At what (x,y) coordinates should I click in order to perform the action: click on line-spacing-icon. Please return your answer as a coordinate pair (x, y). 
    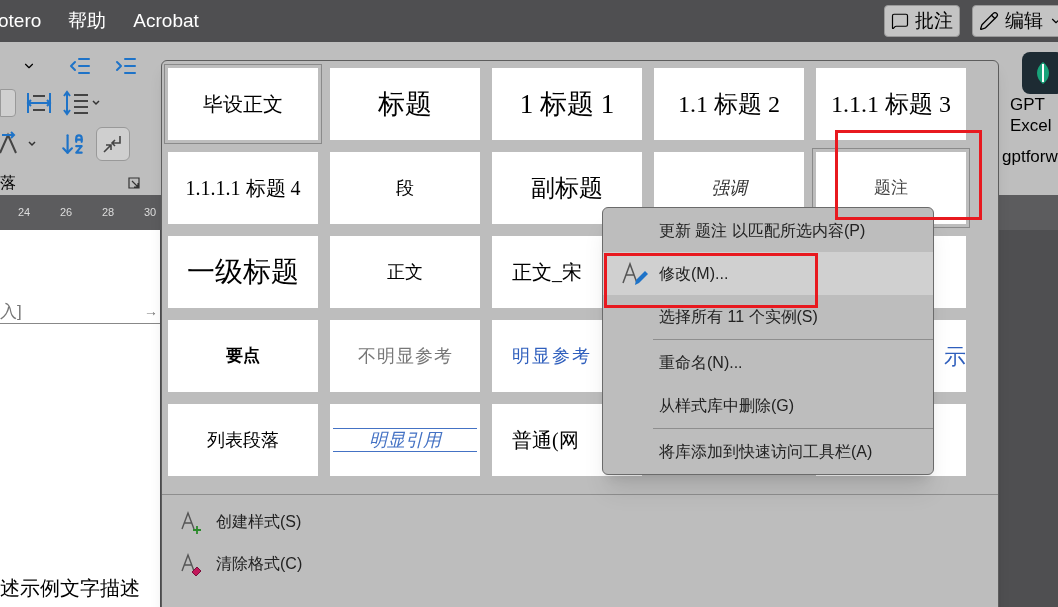
    Looking at the image, I should click on (82, 102).